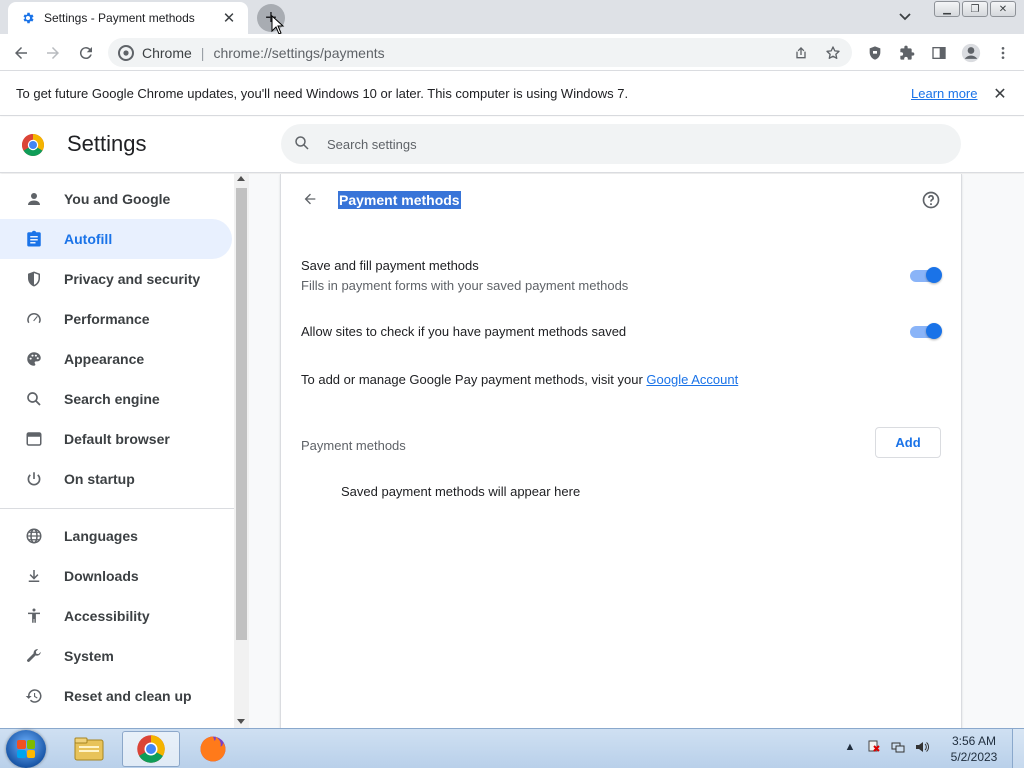 The image size is (1024, 768). I want to click on puzzle-extensions-icon, so click(907, 53).